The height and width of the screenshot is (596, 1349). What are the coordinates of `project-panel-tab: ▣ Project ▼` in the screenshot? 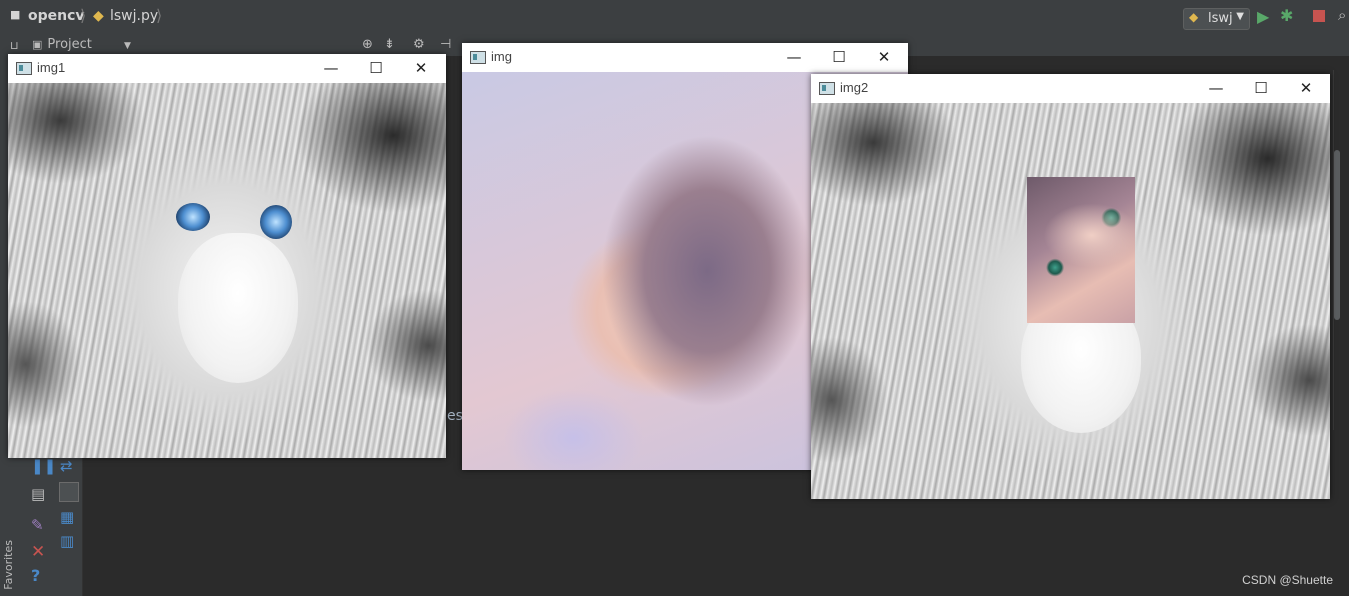 It's located at (81, 44).